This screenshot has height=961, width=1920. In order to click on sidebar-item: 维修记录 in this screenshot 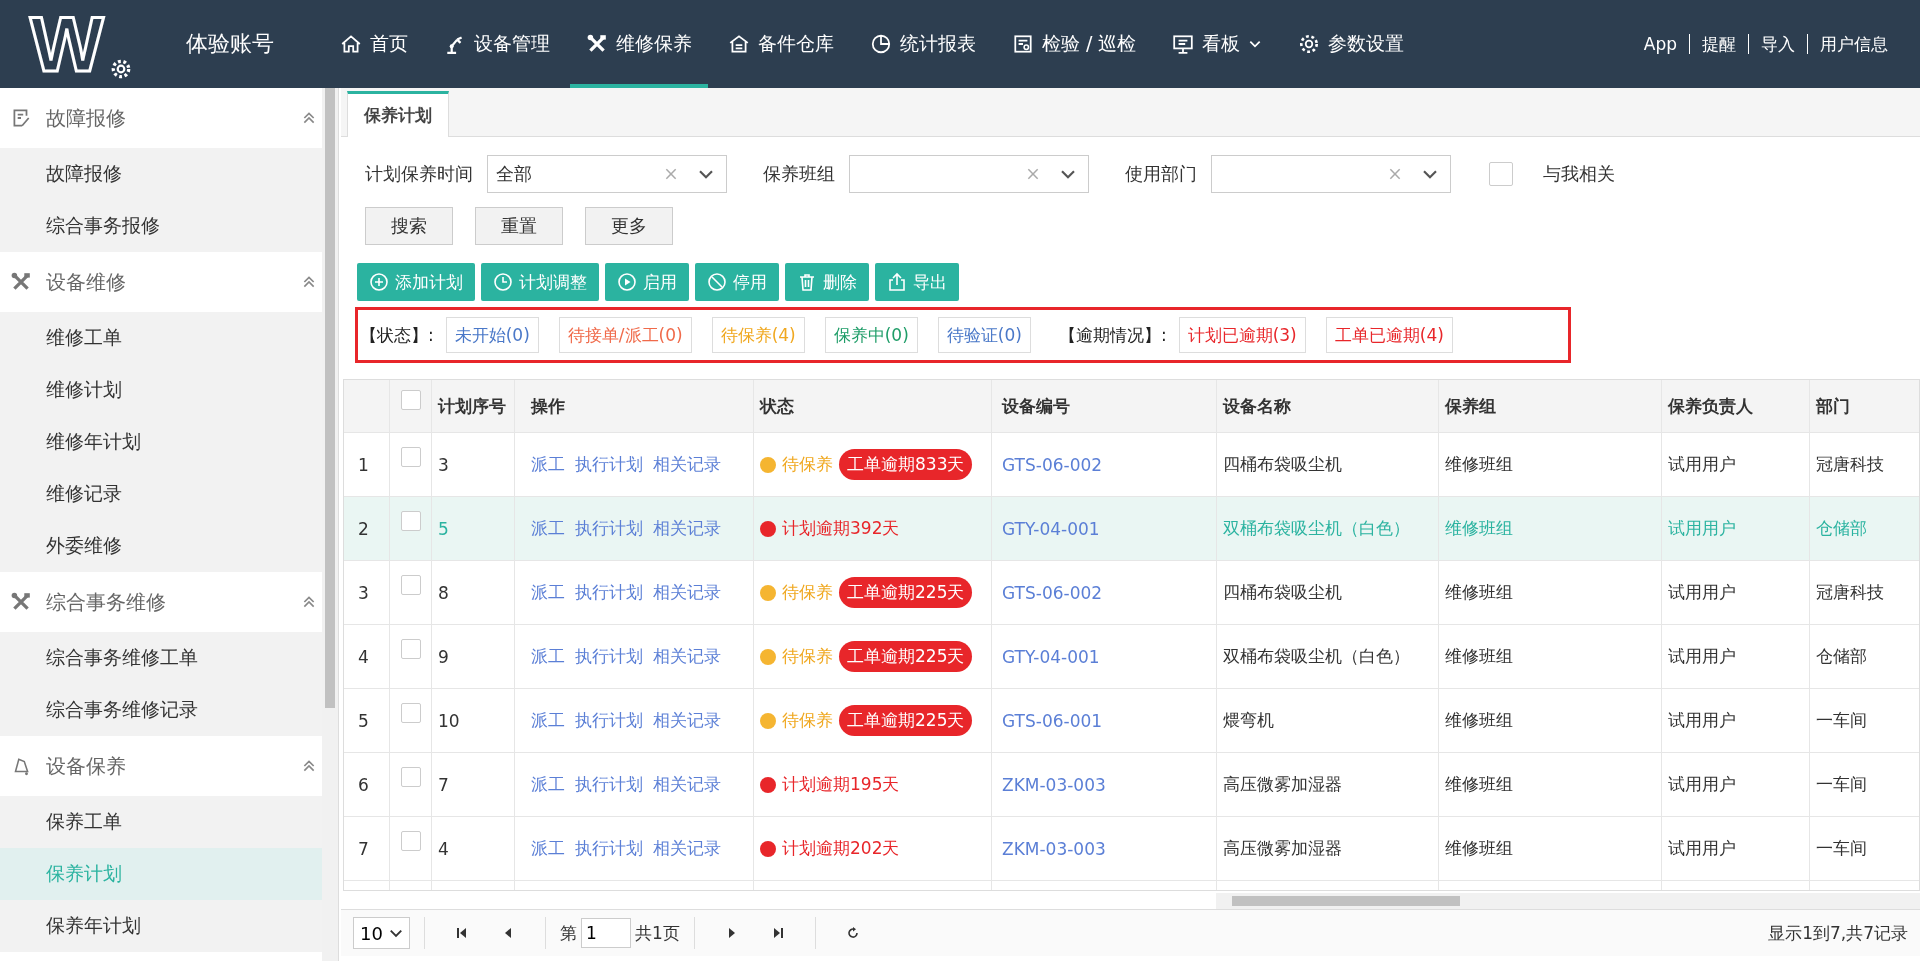, I will do `click(161, 494)`.